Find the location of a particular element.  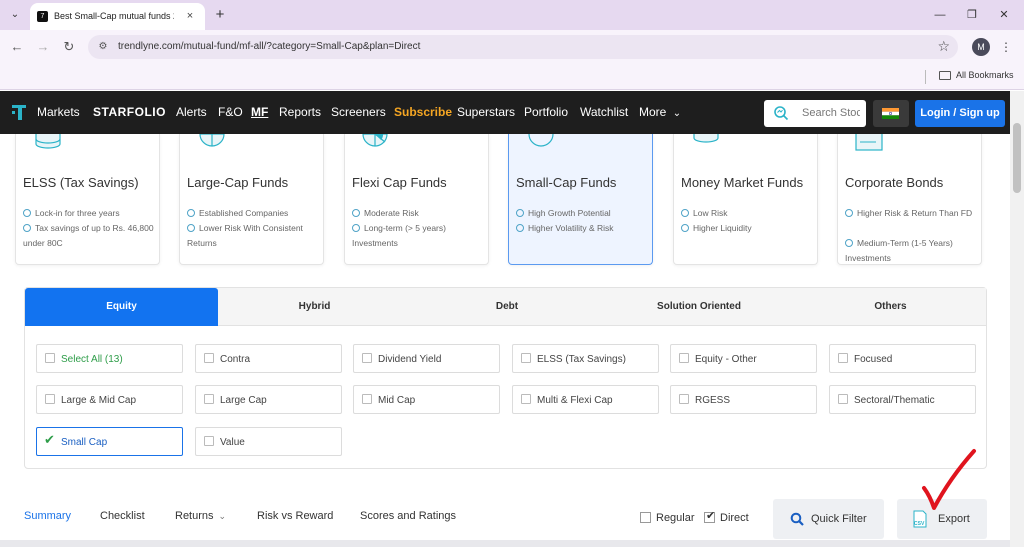

page-scrollbar is located at coordinates (1017, 319).